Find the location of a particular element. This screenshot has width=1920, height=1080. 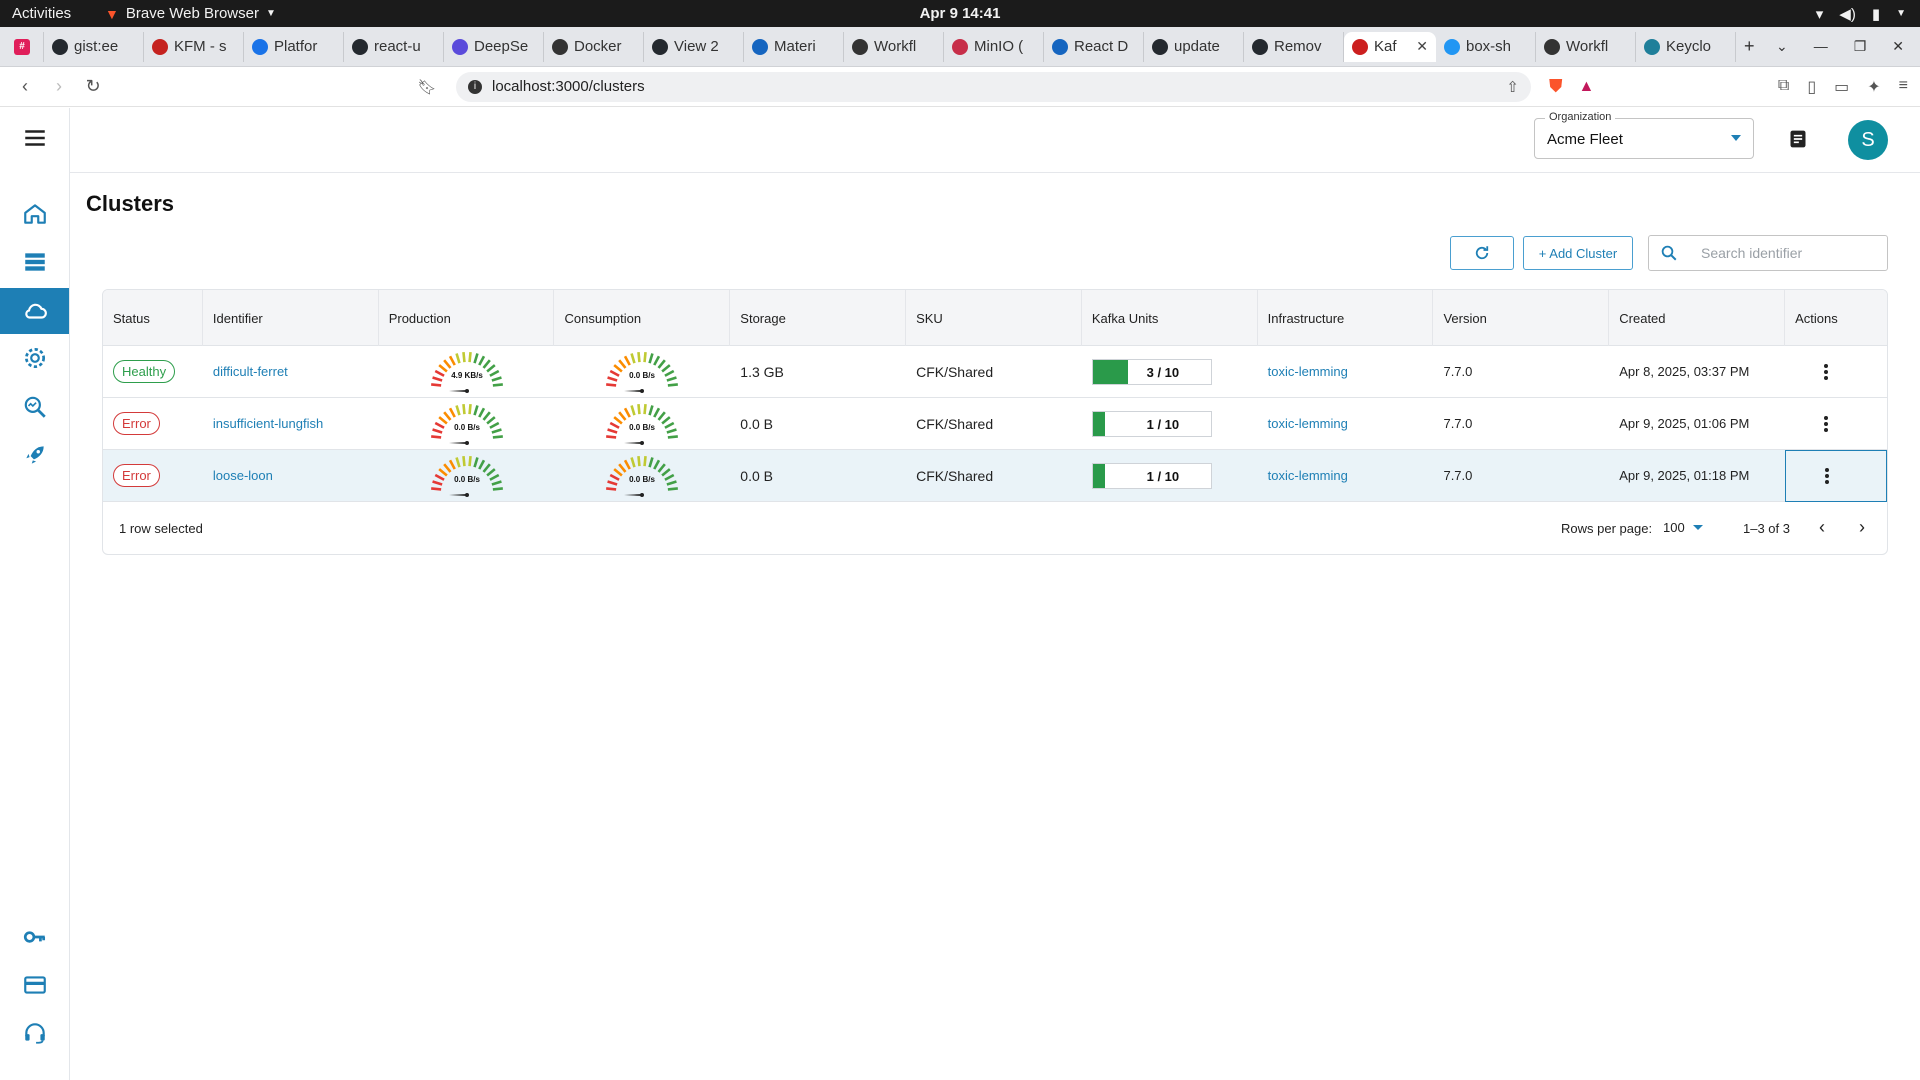

browser-tab: Platfor is located at coordinates (294, 46).